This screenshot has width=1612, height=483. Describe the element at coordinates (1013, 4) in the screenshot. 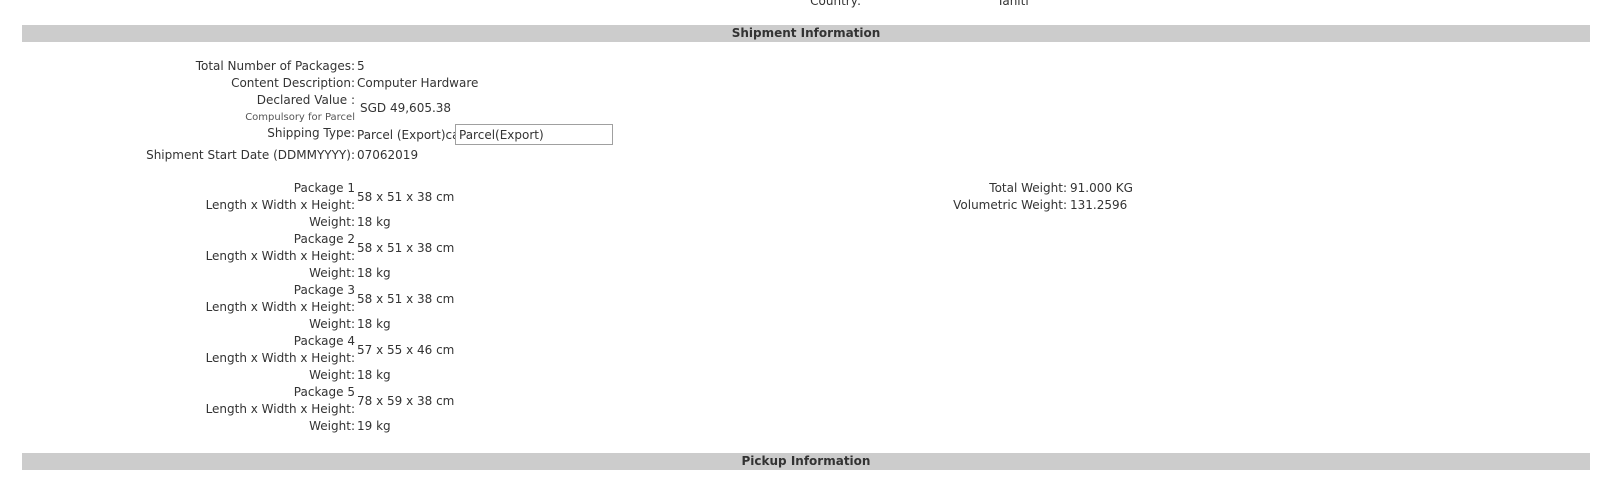

I see `country-value: Tahiti` at that location.